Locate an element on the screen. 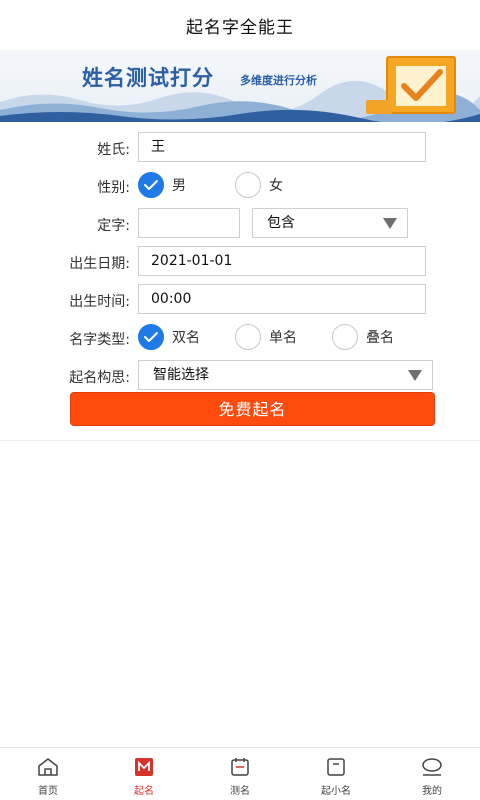 Image resolution: width=480 pixels, height=800 pixels. user-icon is located at coordinates (432, 767).